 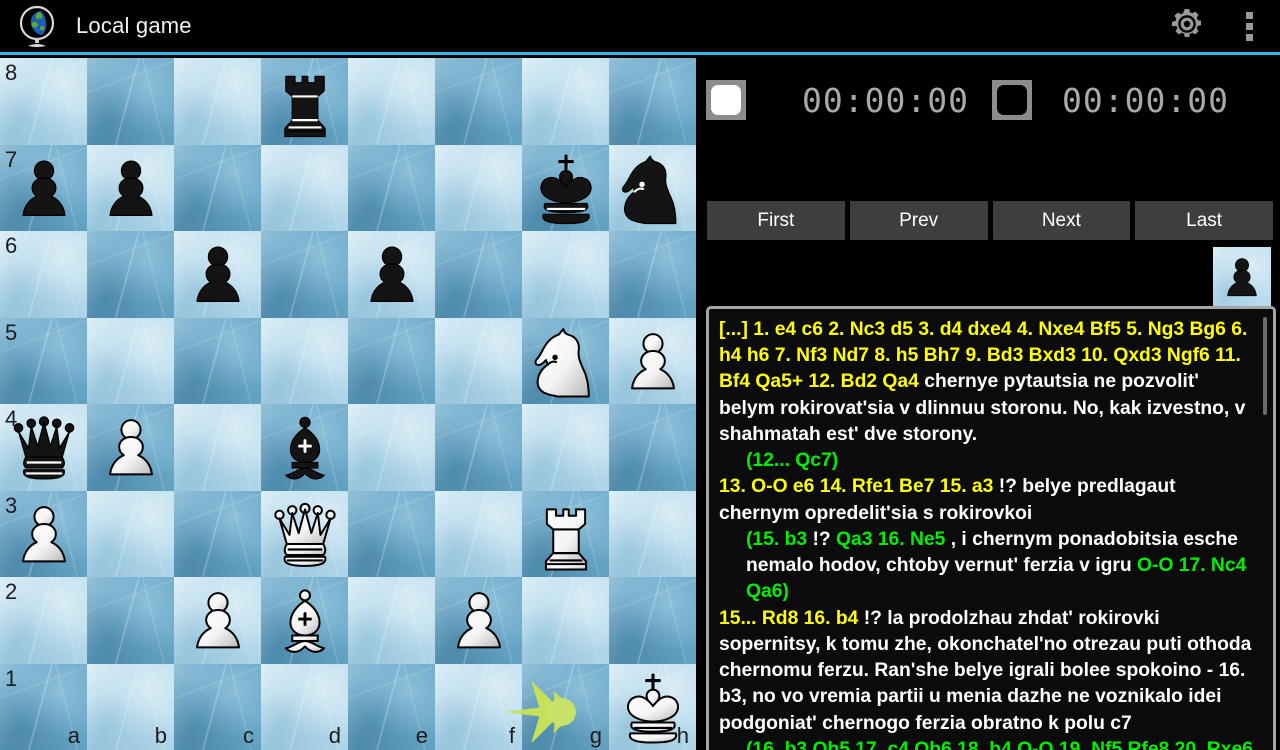 I want to click on board-square-b6, so click(x=130, y=274).